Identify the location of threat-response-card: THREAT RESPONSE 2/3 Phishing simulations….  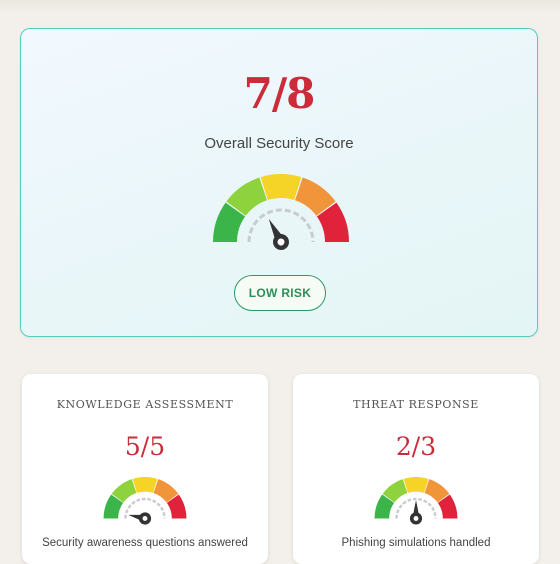
(416, 469).